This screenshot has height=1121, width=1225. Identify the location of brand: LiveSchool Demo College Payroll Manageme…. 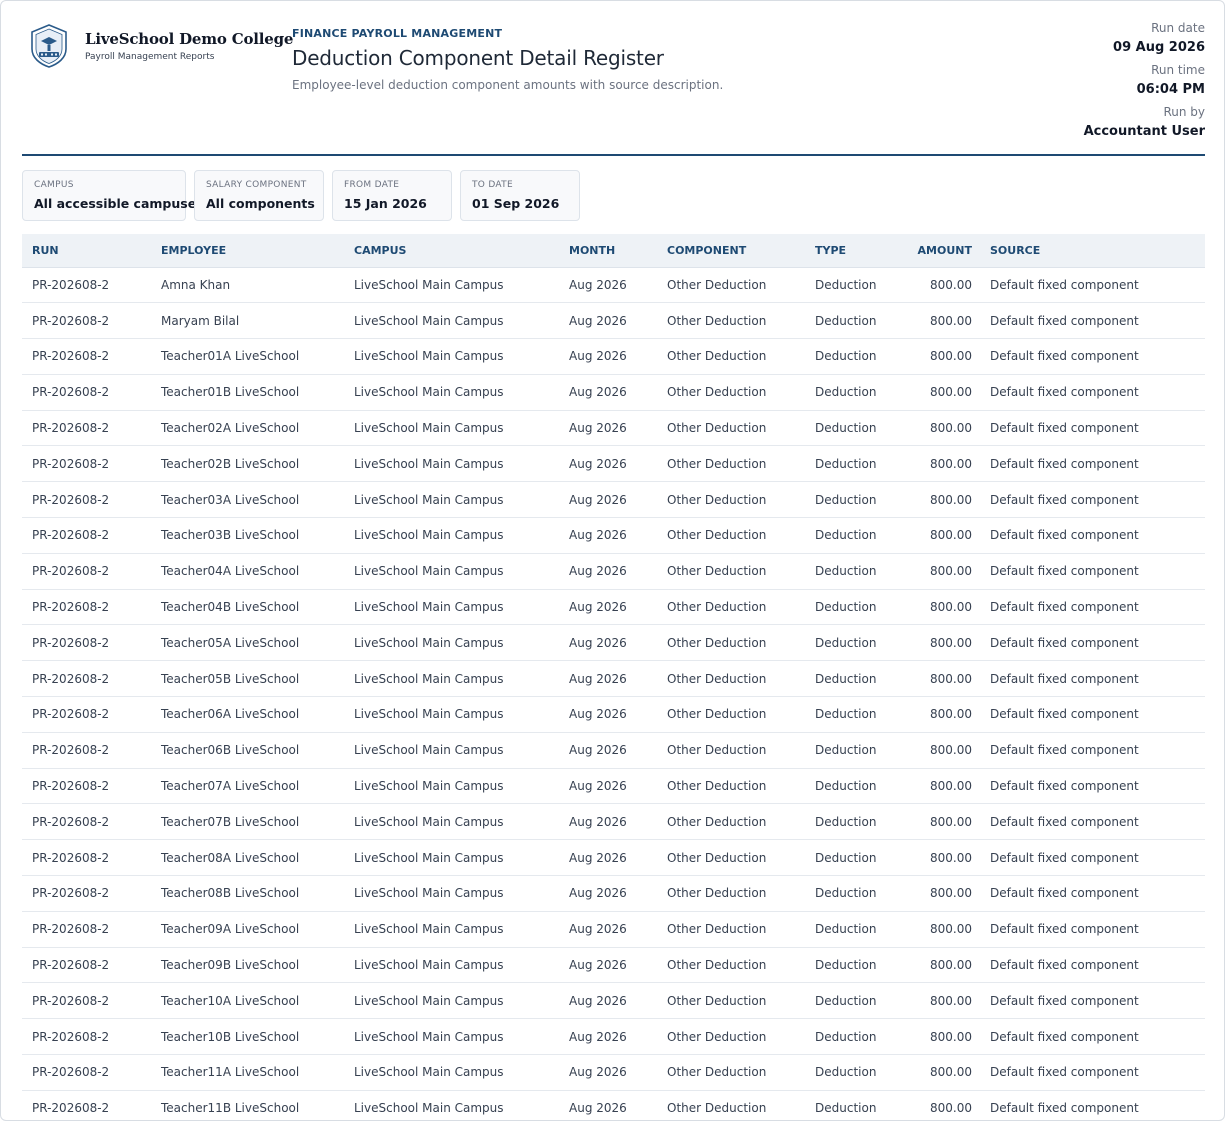
(159, 46).